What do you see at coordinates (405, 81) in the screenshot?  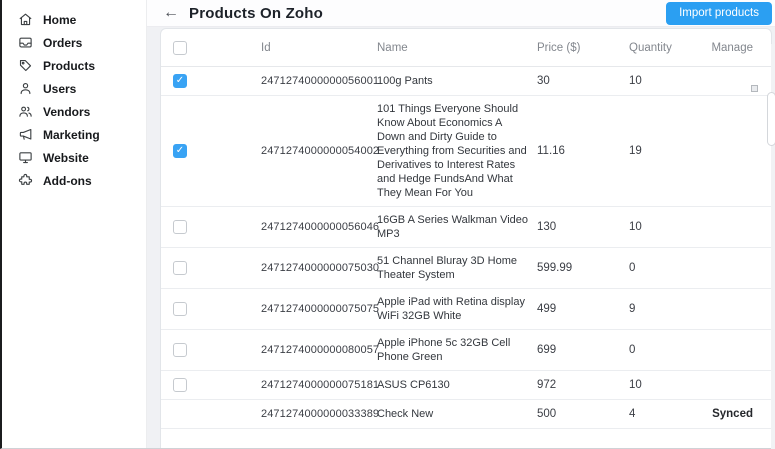 I see `product-name-cell: 100g Pants` at bounding box center [405, 81].